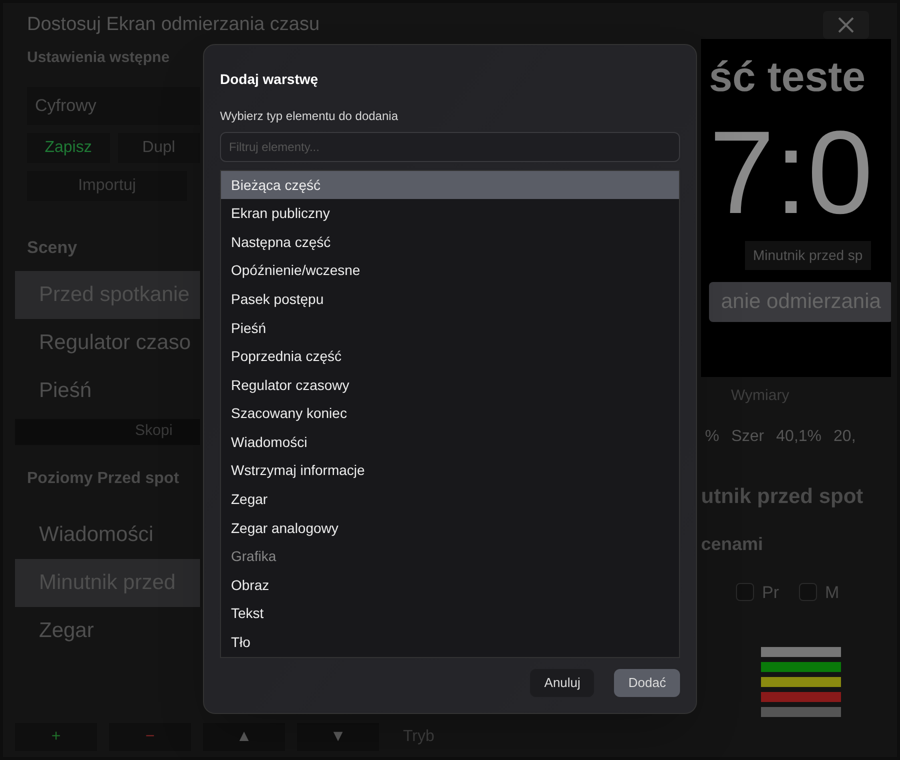  I want to click on list-item: Zegar analogowy, so click(450, 528).